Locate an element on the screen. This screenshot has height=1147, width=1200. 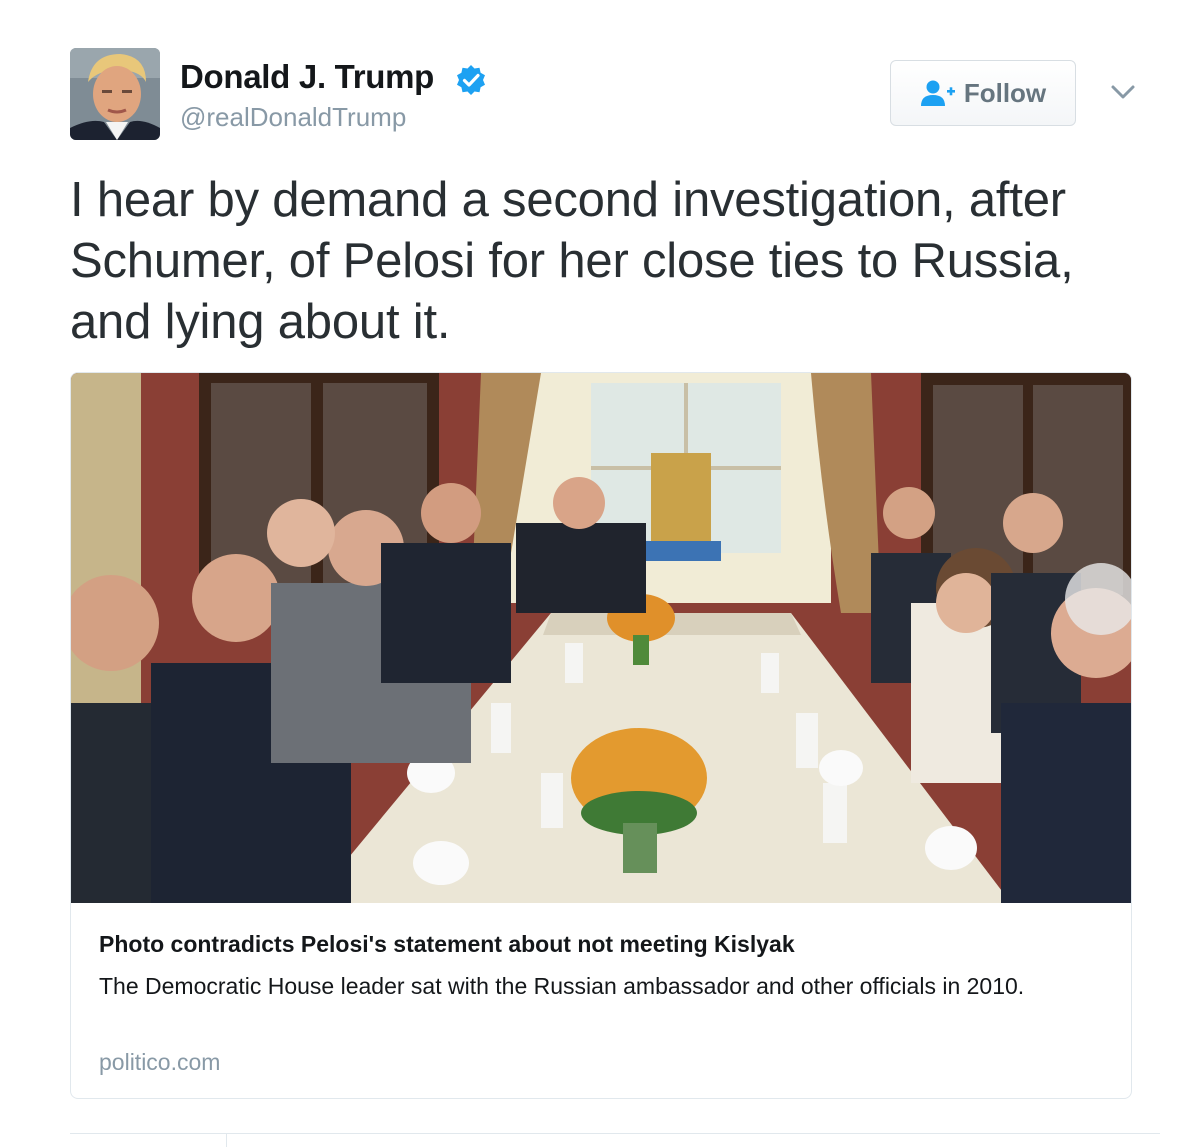
author-handle: @realDonaldTrump is located at coordinates (293, 117).